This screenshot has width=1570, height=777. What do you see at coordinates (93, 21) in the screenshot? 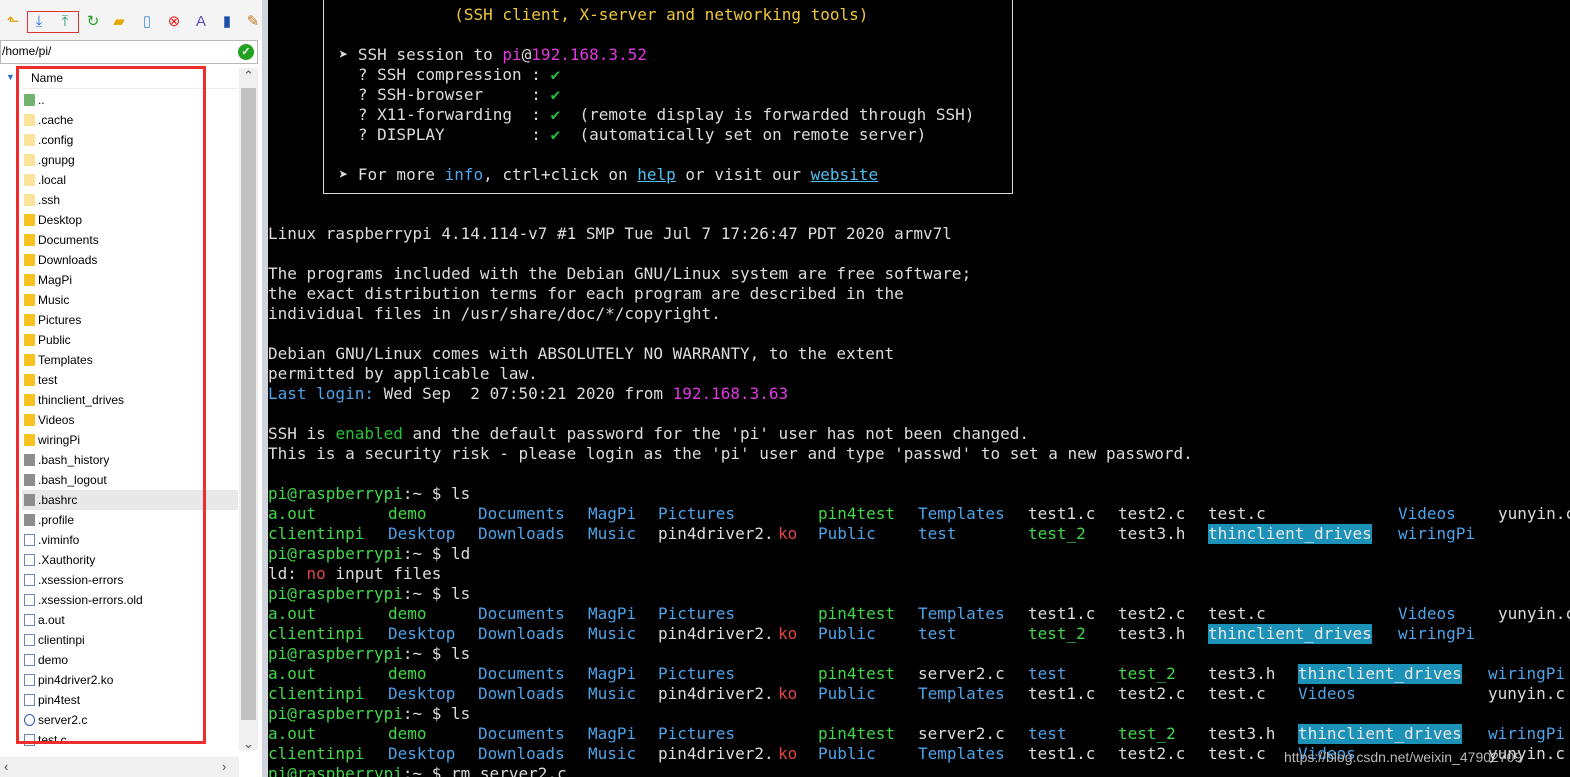
I see `refresh-icon: ↻` at bounding box center [93, 21].